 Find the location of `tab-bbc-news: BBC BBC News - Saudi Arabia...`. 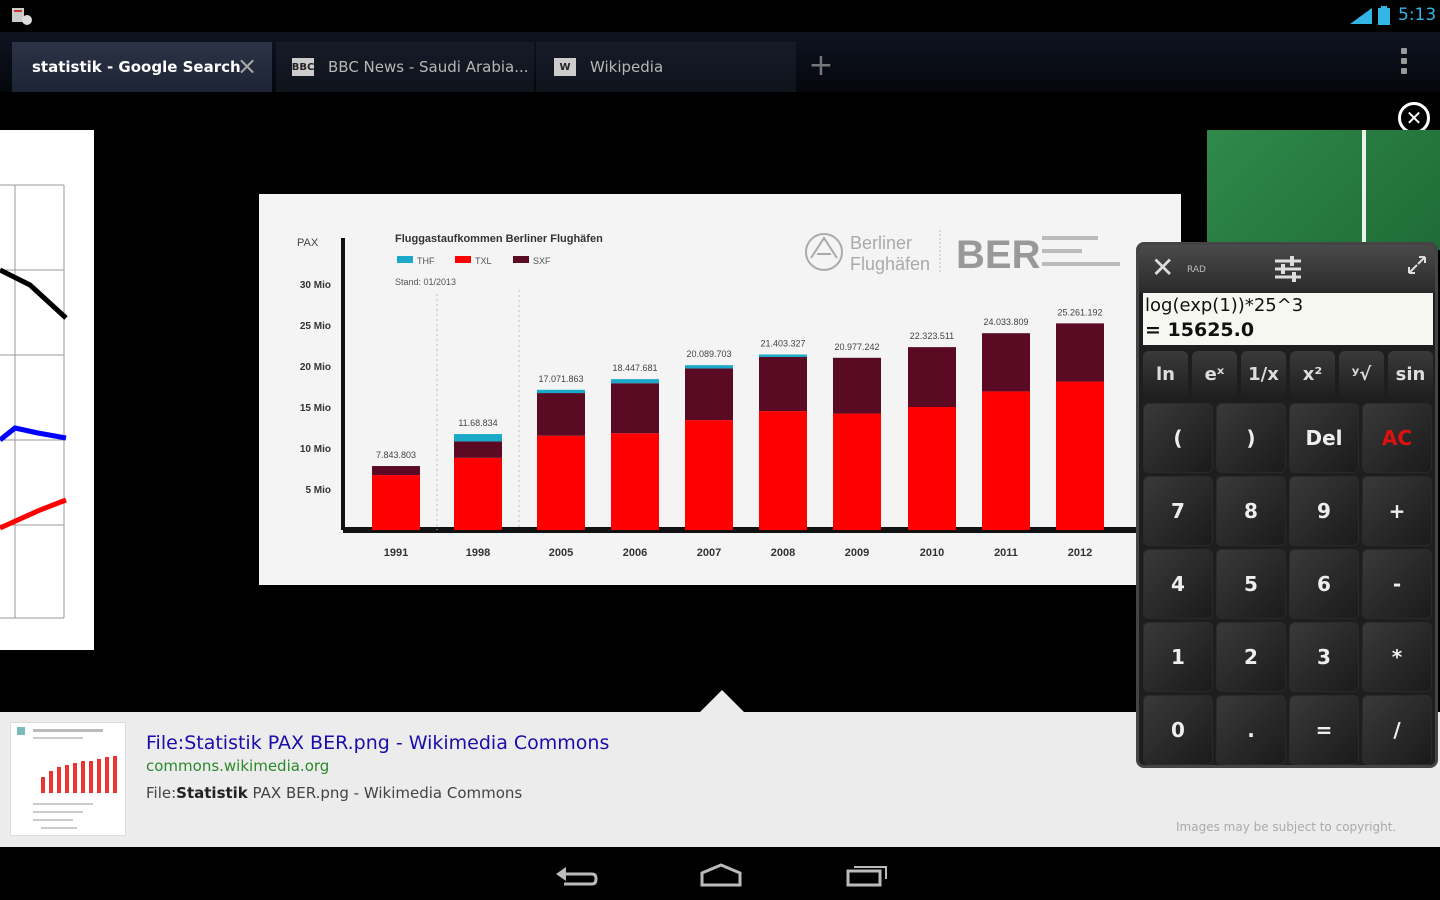

tab-bbc-news: BBC BBC News - Saudi Arabia... is located at coordinates (405, 67).